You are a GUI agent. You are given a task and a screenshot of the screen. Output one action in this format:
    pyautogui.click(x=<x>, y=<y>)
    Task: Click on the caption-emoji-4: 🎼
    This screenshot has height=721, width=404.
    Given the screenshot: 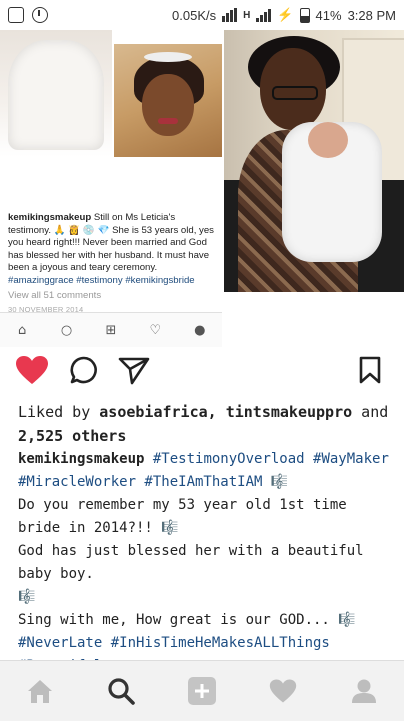 What is the action you would take?
    pyautogui.click(x=347, y=620)
    